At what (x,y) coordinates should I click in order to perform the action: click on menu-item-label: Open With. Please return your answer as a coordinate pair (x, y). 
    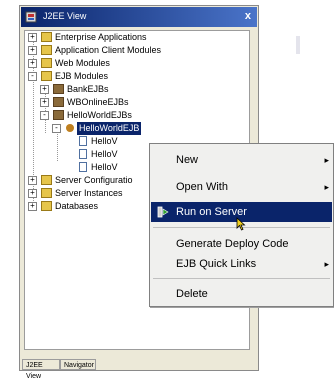
    Looking at the image, I should click on (202, 187).